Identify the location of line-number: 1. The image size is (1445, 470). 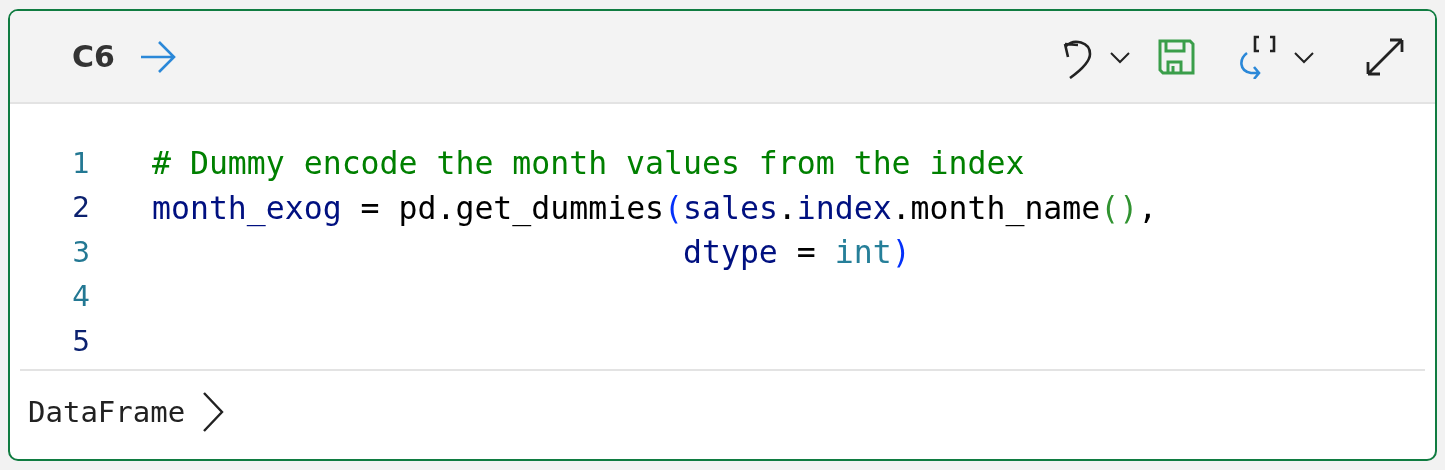
(81, 163).